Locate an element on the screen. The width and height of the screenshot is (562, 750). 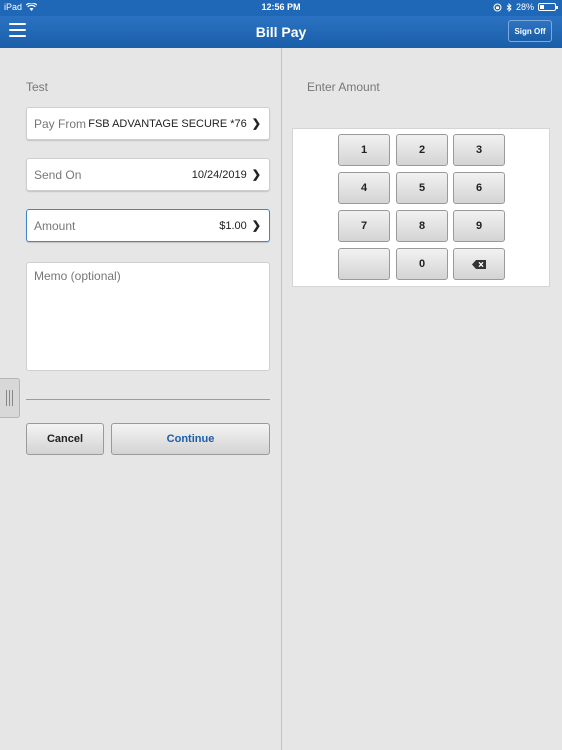
key-5: 5 is located at coordinates (422, 188).